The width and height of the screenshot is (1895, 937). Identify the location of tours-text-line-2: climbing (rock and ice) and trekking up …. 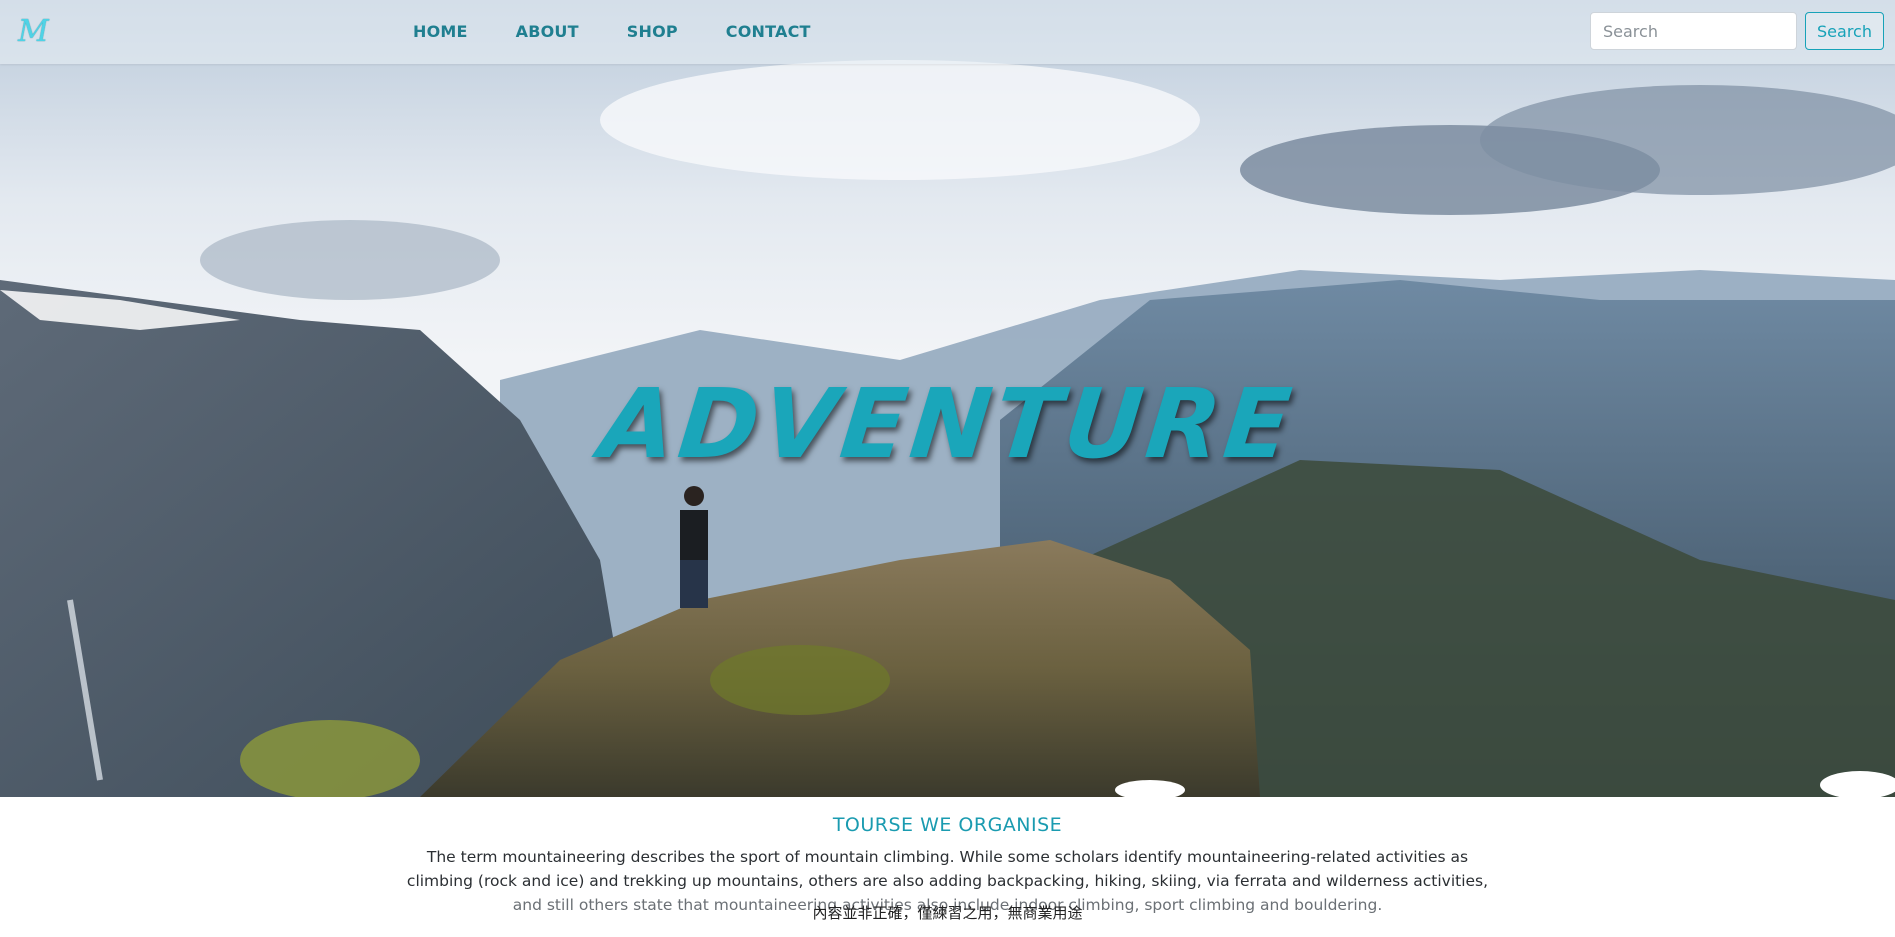
(947, 881).